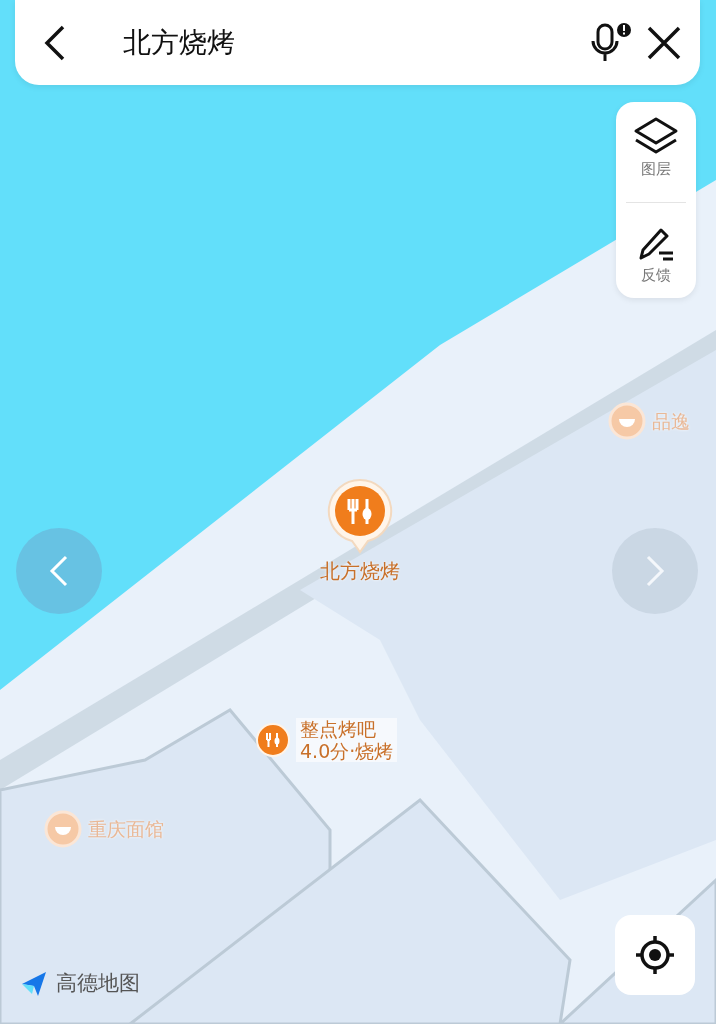 The width and height of the screenshot is (716, 1024). Describe the element at coordinates (656, 135) in the screenshot. I see `layers-icon` at that location.